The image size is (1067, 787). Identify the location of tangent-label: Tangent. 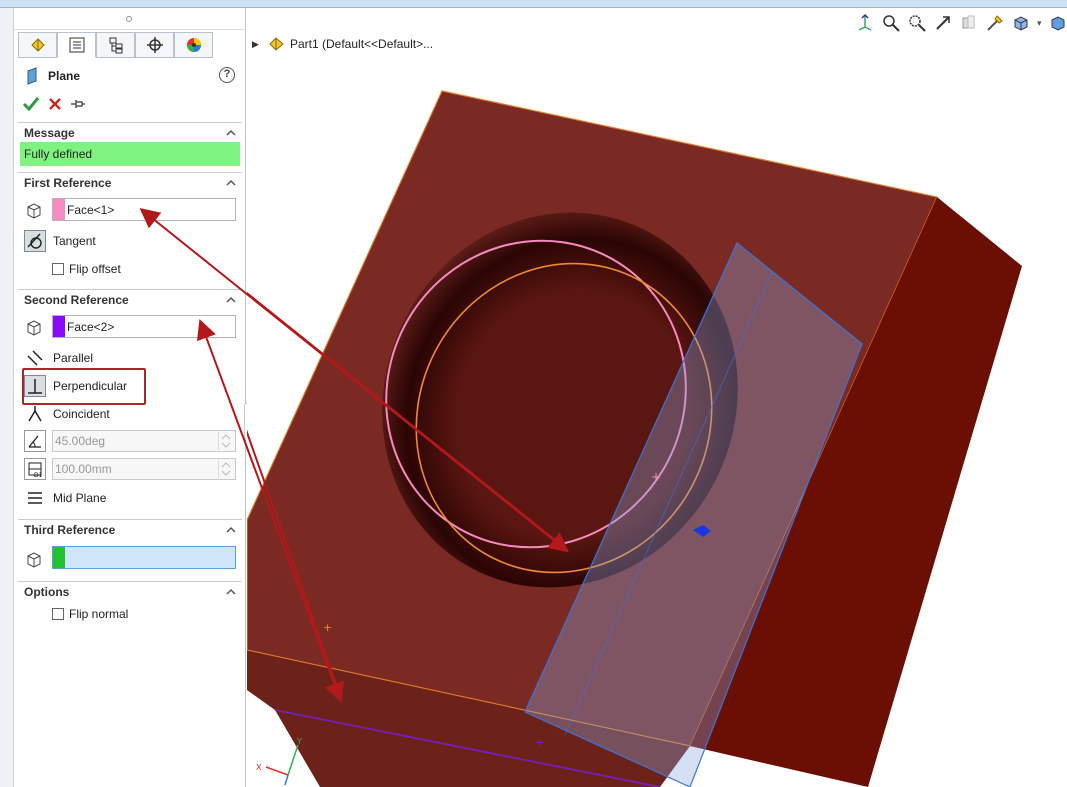
(74, 241).